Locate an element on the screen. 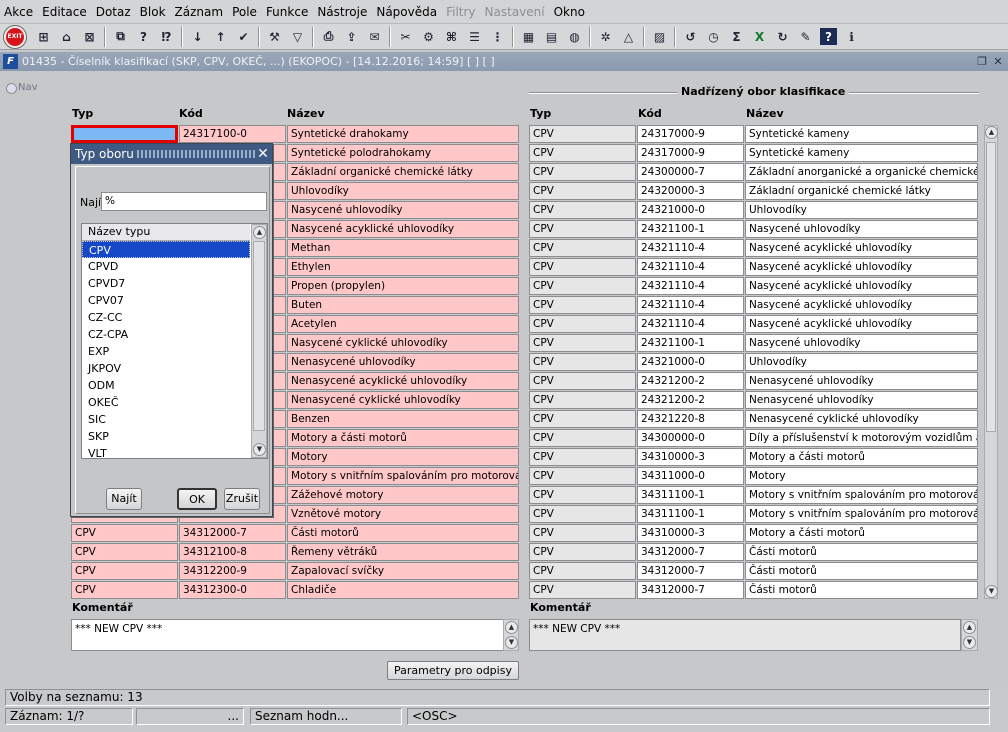 This screenshot has width=1008, height=732. scroll-thumb is located at coordinates (991, 287).